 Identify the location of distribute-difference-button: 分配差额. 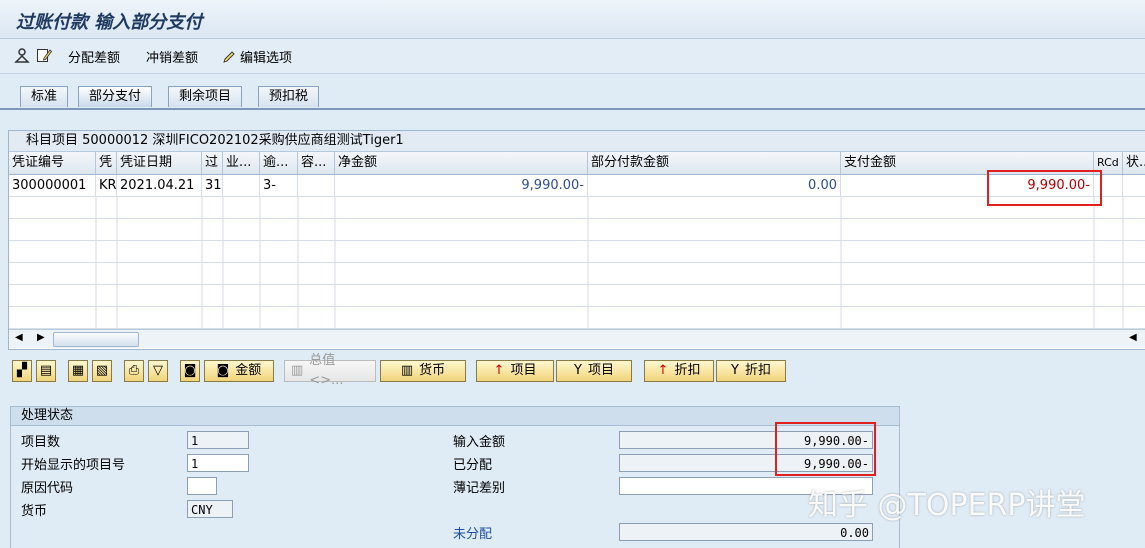
(94, 56).